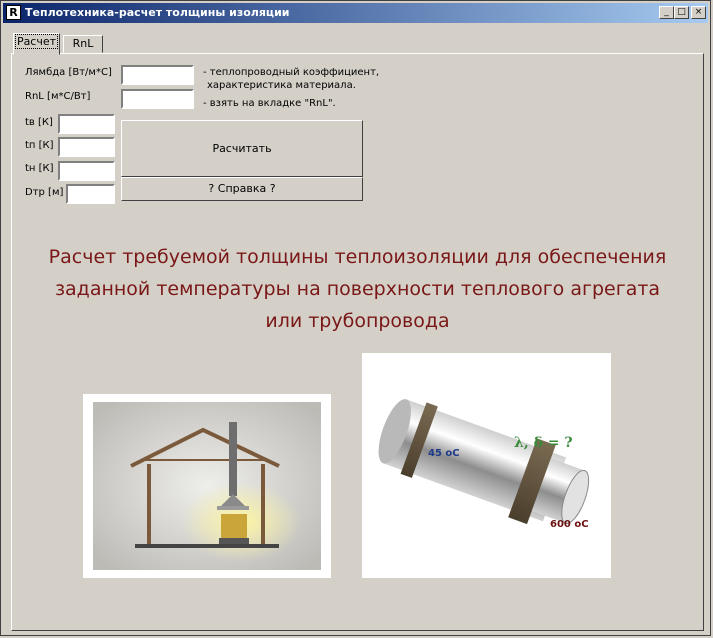 The image size is (713, 638). I want to click on tn-field, so click(86, 171).